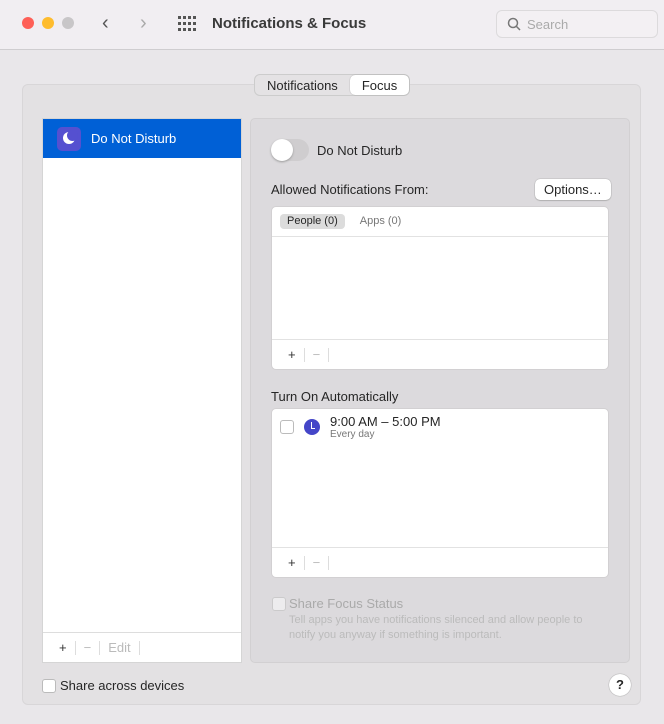  I want to click on share-devices-checkbox, so click(49, 686).